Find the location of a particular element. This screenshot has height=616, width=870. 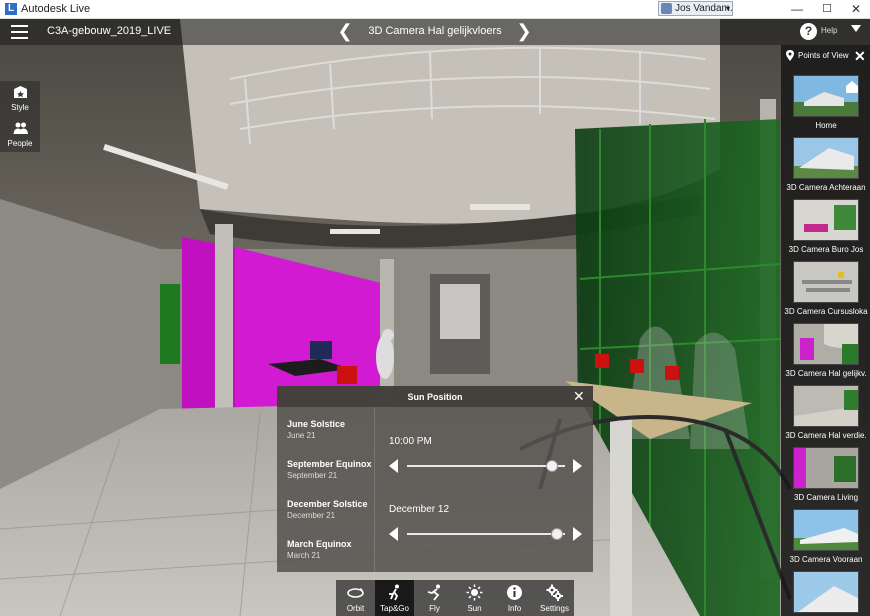

preset-september-equinox: September Equinox September 21 is located at coordinates (331, 476).